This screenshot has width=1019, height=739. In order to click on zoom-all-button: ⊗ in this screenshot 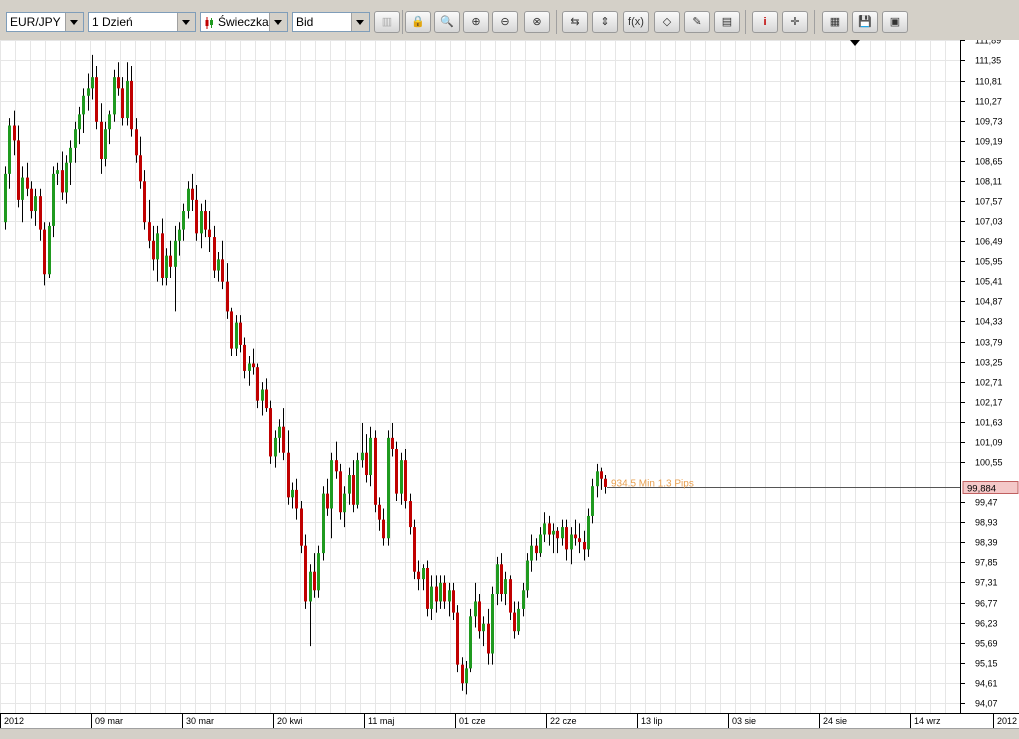, I will do `click(537, 22)`.